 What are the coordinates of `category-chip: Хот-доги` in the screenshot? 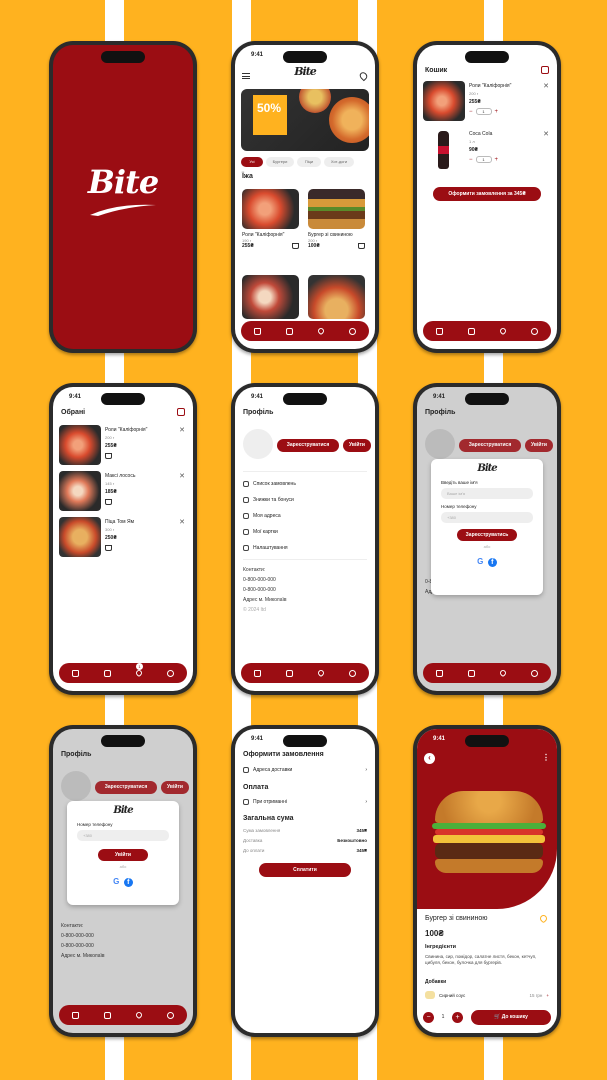 It's located at (339, 162).